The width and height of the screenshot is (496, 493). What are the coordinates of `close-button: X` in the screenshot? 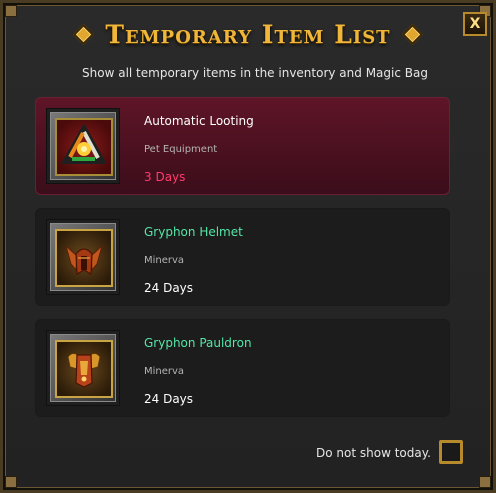 It's located at (475, 24).